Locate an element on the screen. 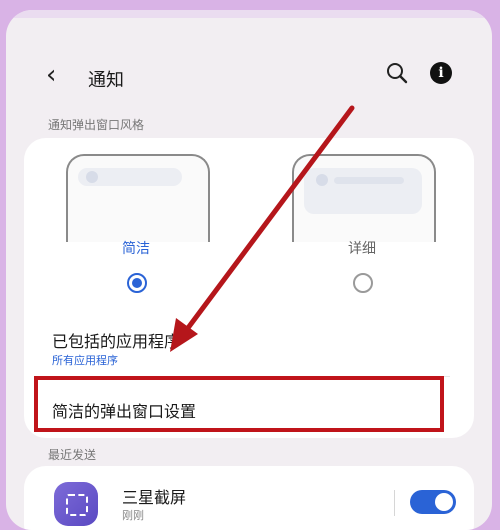 The width and height of the screenshot is (500, 530). recent-app-time: 刚刚 is located at coordinates (133, 515).